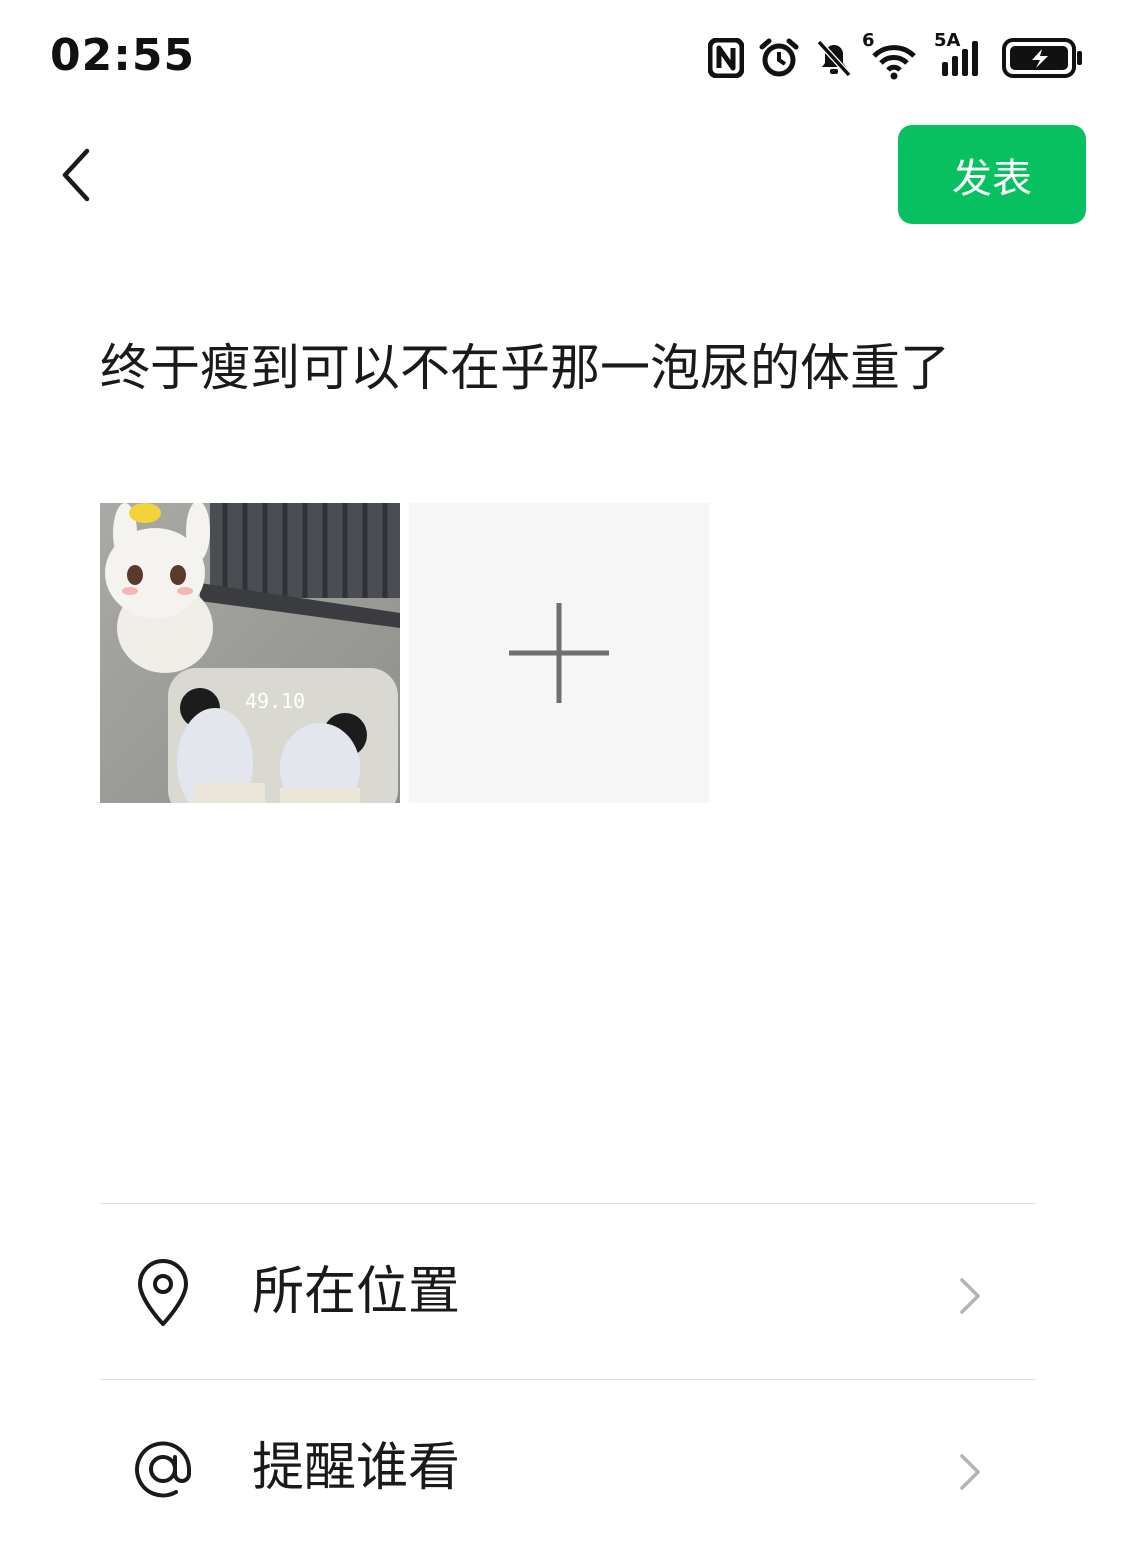  I want to click on nfc-icon, so click(726, 58).